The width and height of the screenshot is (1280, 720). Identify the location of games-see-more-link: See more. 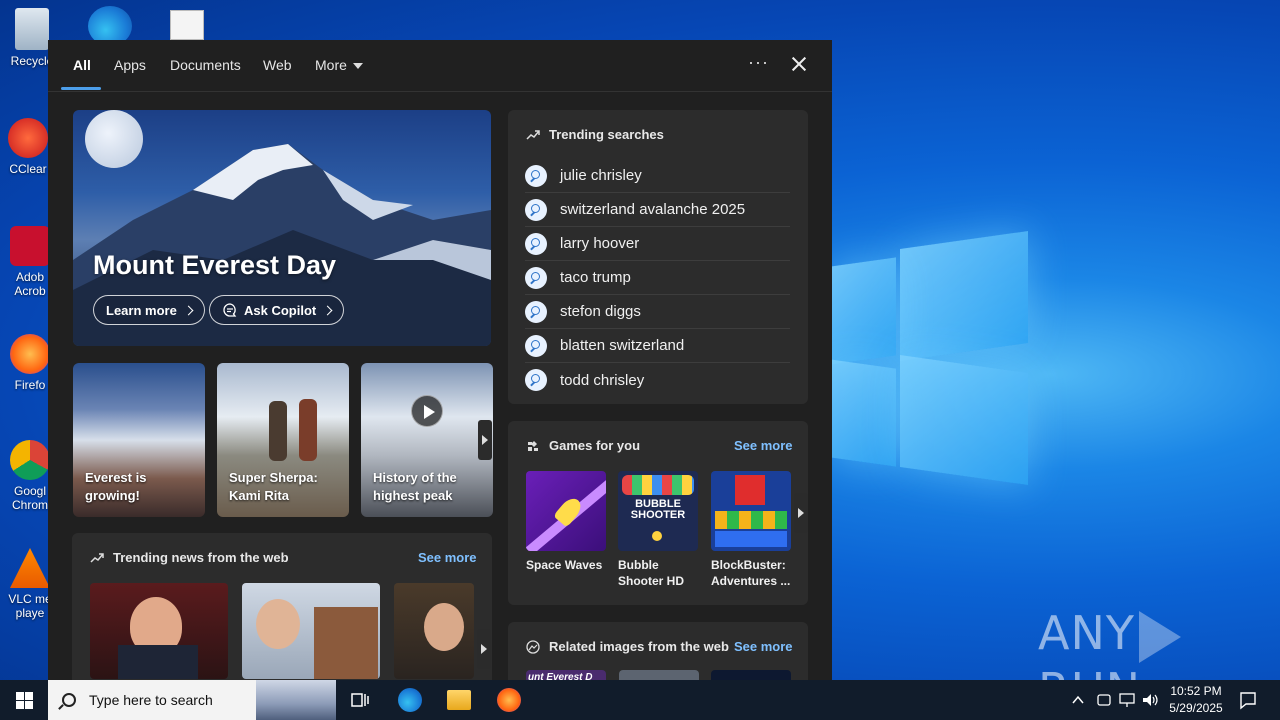
(763, 445).